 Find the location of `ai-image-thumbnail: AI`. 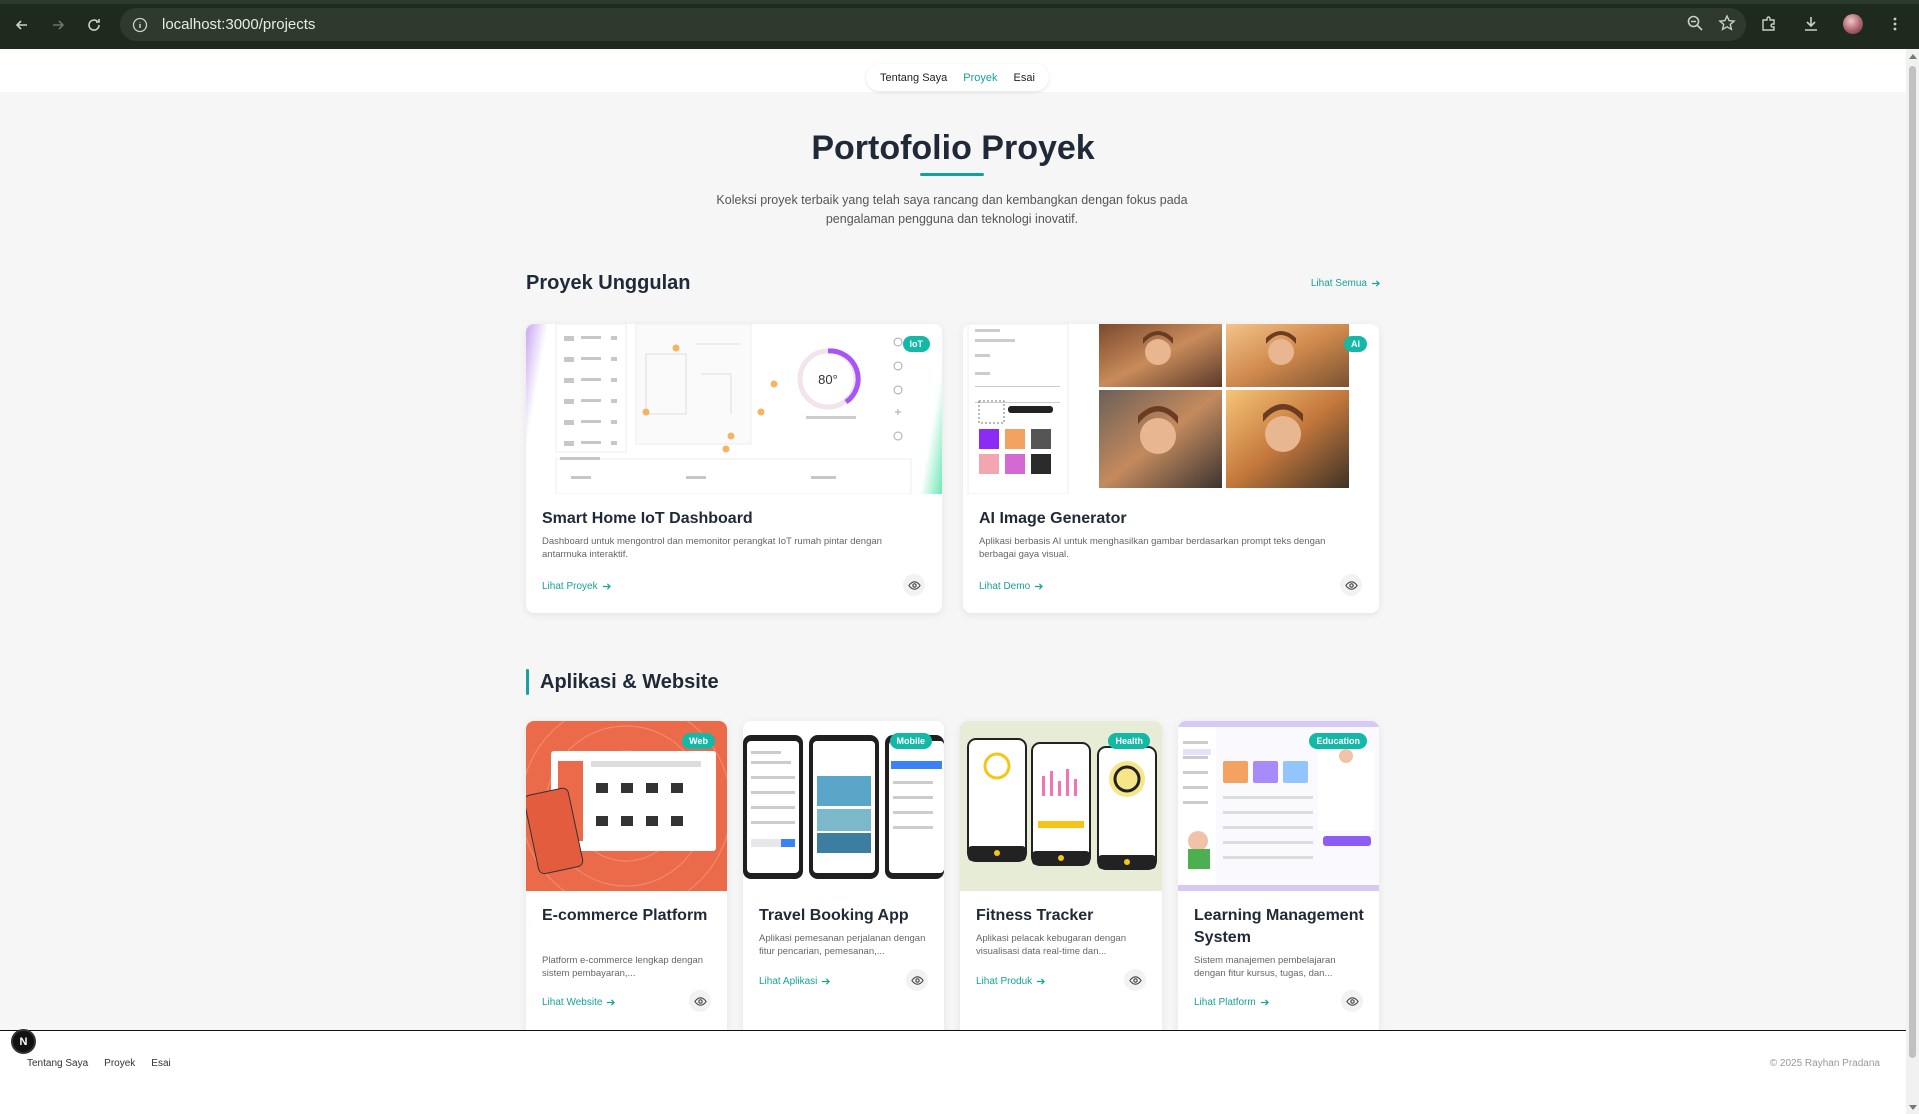

ai-image-thumbnail: AI is located at coordinates (1171, 409).